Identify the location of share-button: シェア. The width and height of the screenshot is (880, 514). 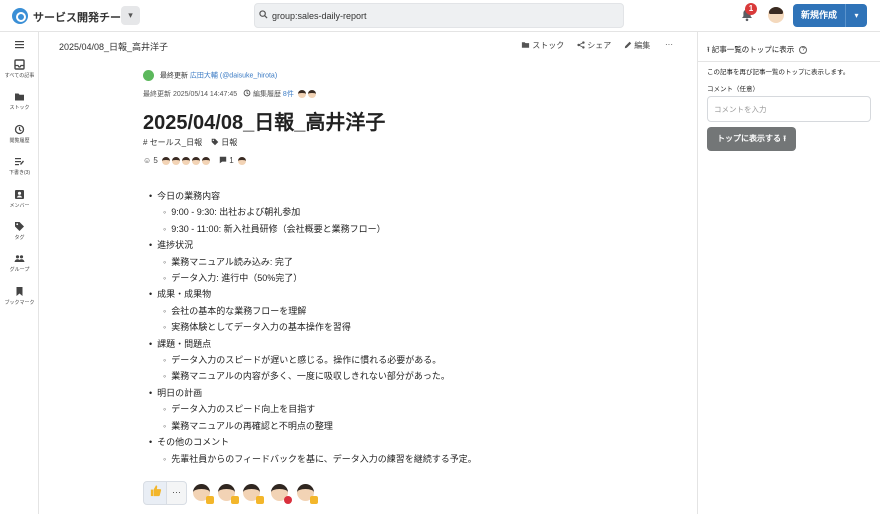
(594, 45).